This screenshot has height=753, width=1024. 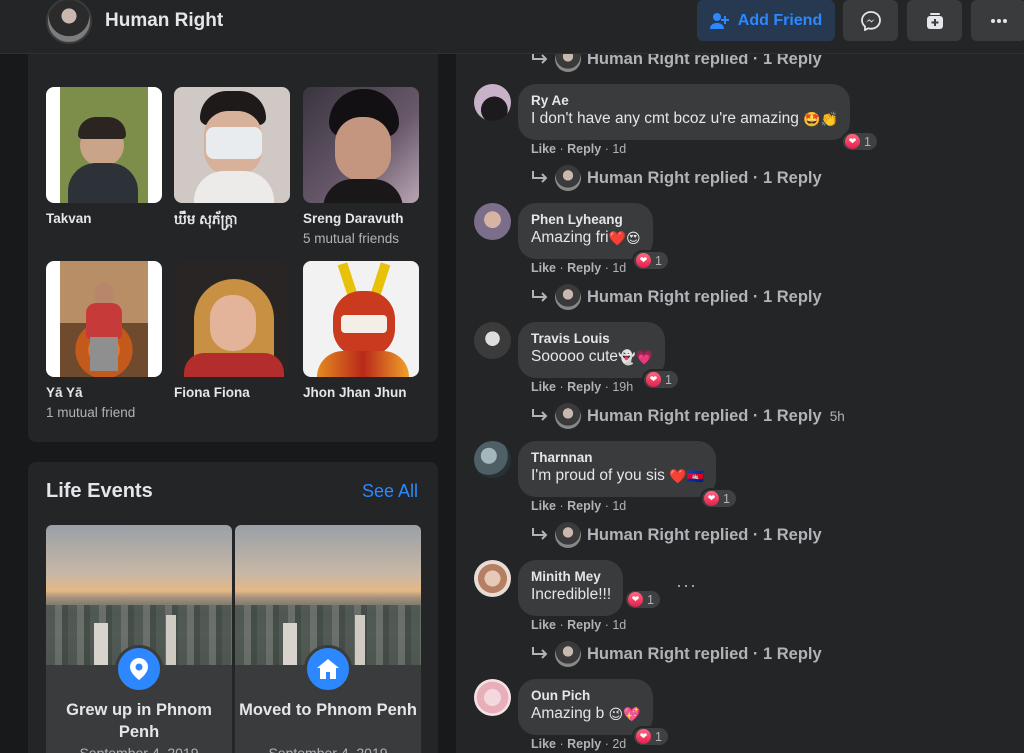 I want to click on friend-name: ឃឹម សុភ័ក្រ្តា, so click(x=232, y=221).